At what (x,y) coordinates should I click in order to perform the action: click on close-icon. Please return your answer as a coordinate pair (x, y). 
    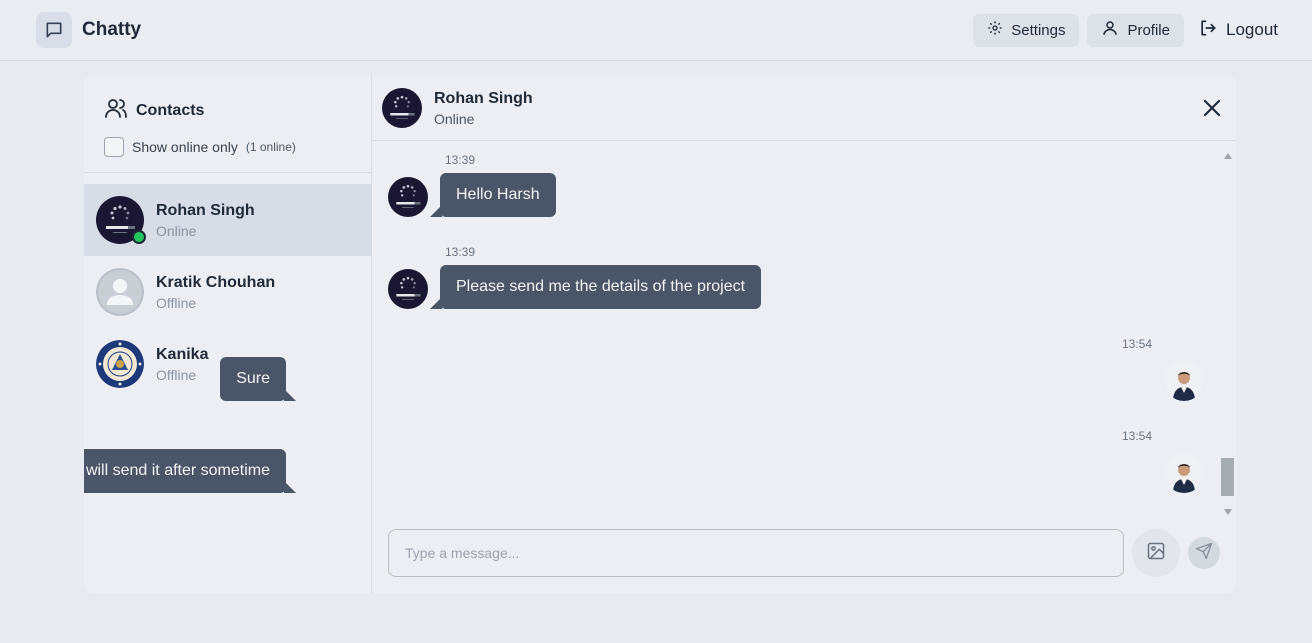
    Looking at the image, I should click on (1212, 110).